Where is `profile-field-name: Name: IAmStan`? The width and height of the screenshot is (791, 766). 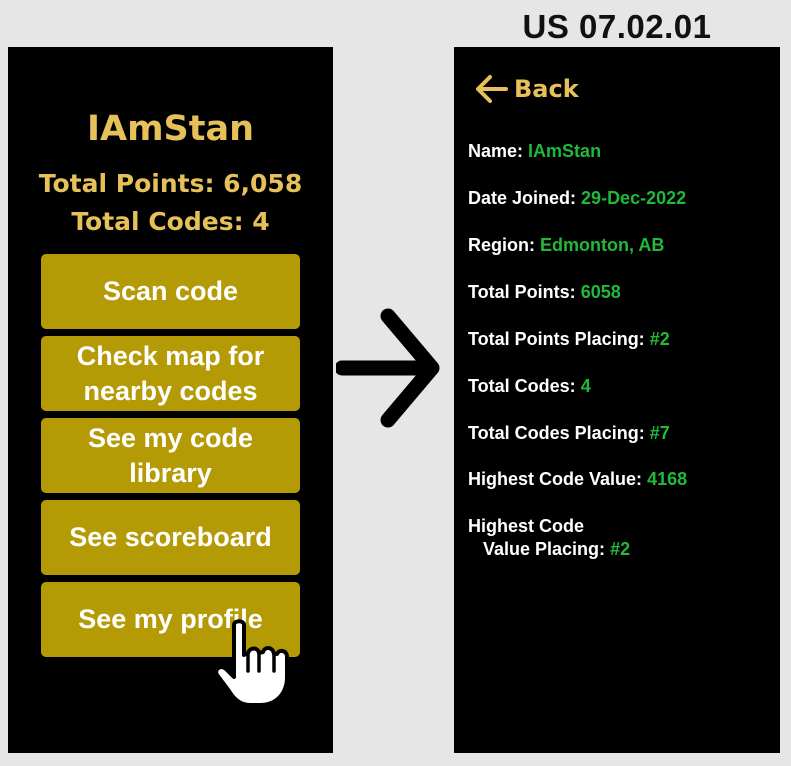
profile-field-name: Name: IAmStan is located at coordinates (534, 151).